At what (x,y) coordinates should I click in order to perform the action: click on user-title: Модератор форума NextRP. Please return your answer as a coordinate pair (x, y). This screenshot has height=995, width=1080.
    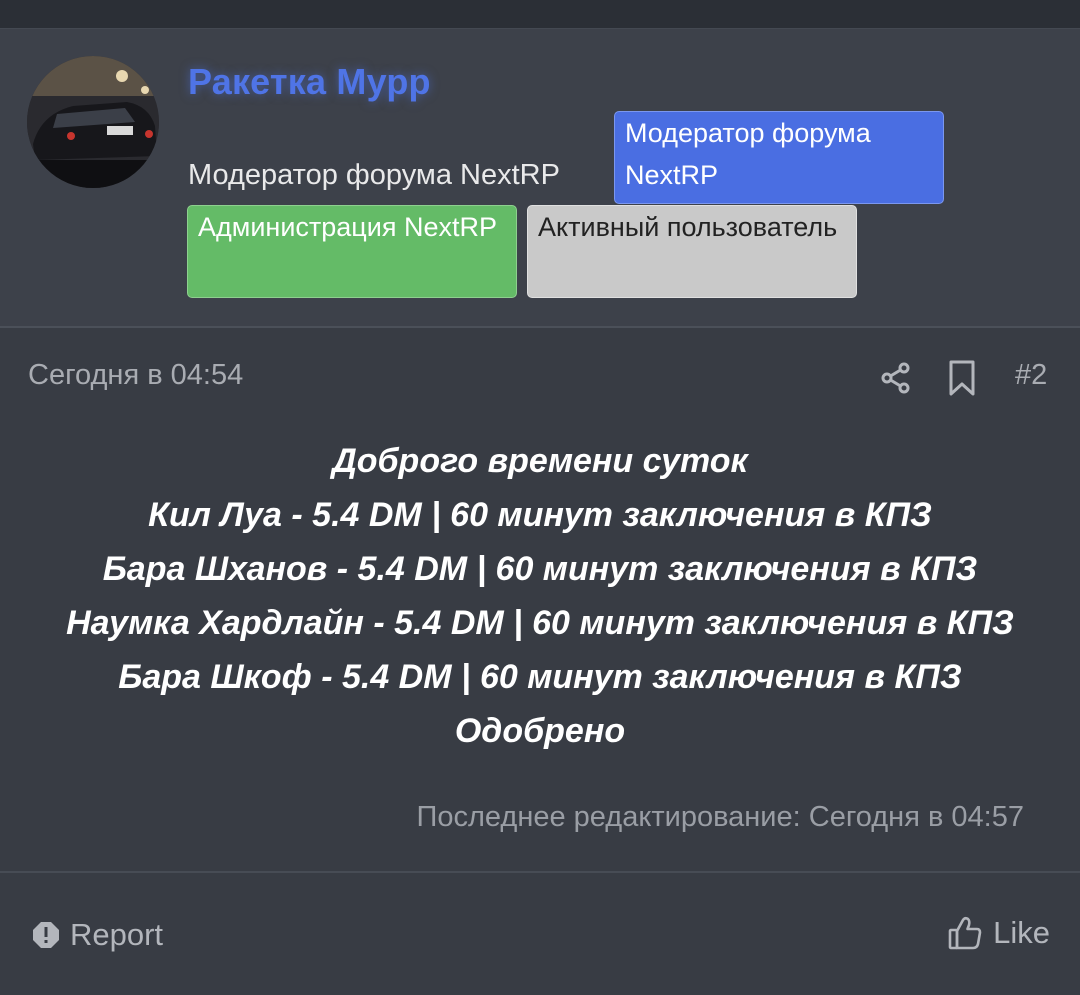
    Looking at the image, I should click on (374, 175).